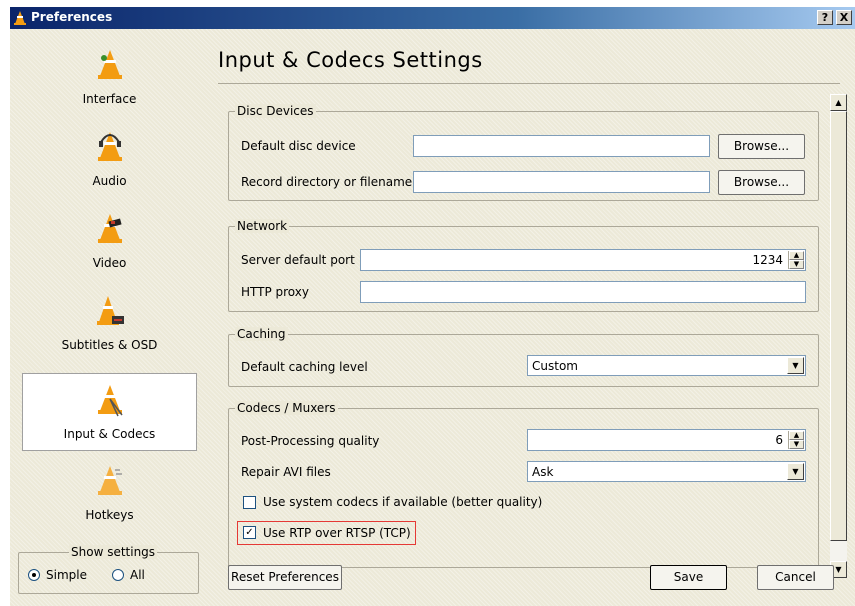 This screenshot has height=606, width=855. Describe the element at coordinates (298, 260) in the screenshot. I see `server-port-label: Server default port` at that location.